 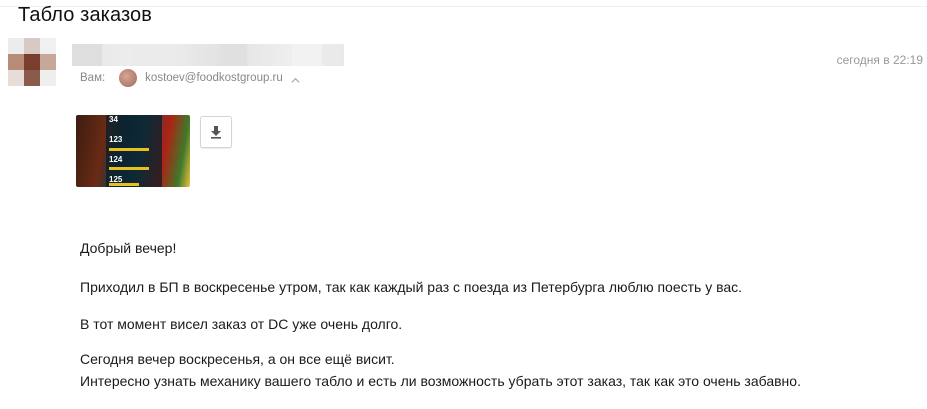 I want to click on message-date: сегодня в 22:19, so click(x=879, y=60).